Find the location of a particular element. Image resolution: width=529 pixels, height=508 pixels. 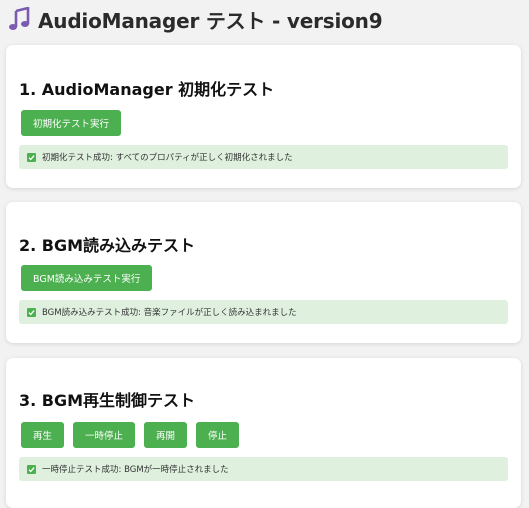

result-message: 初期化テスト成功: すべてのプロパティが正しく初期化されました is located at coordinates (263, 157).